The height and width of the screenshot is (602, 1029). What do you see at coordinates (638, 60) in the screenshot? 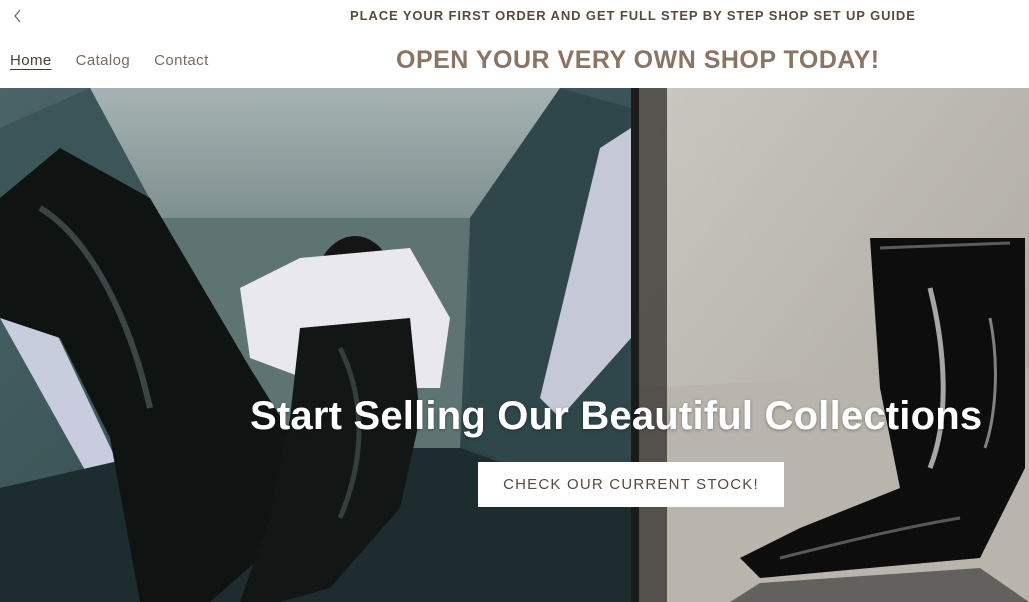
I see `brand-title: OPEN YOUR VERY OWN SHOP TODAY!` at bounding box center [638, 60].